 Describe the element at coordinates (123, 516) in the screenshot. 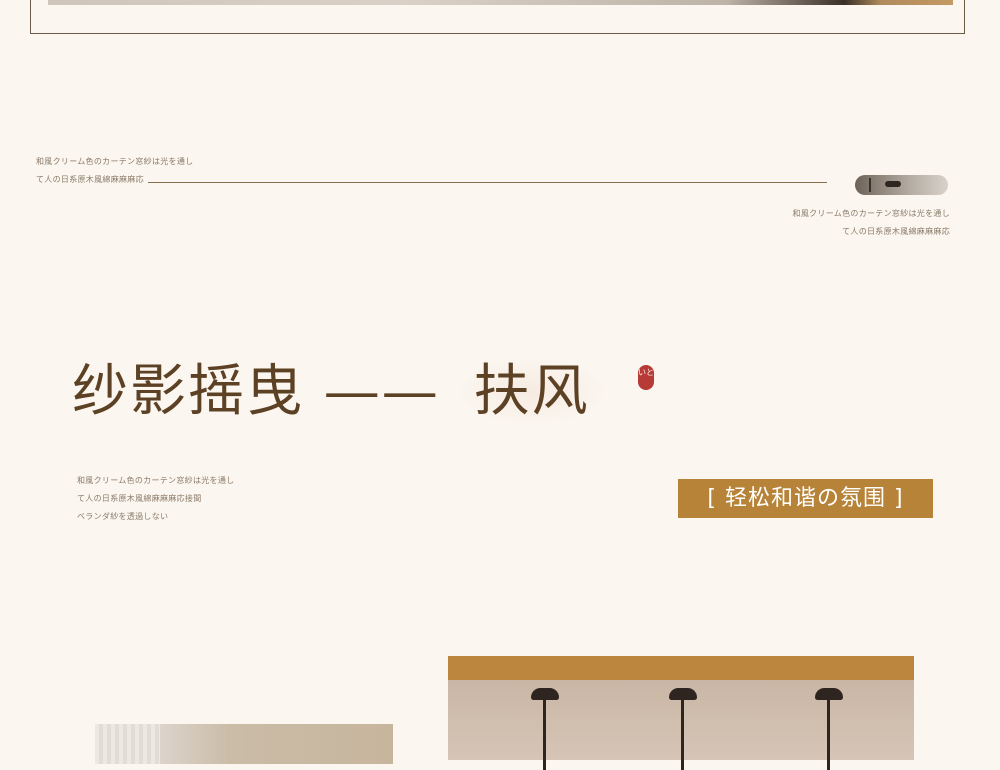

I see `description-line-3: ベランダ紗を透過しない` at that location.